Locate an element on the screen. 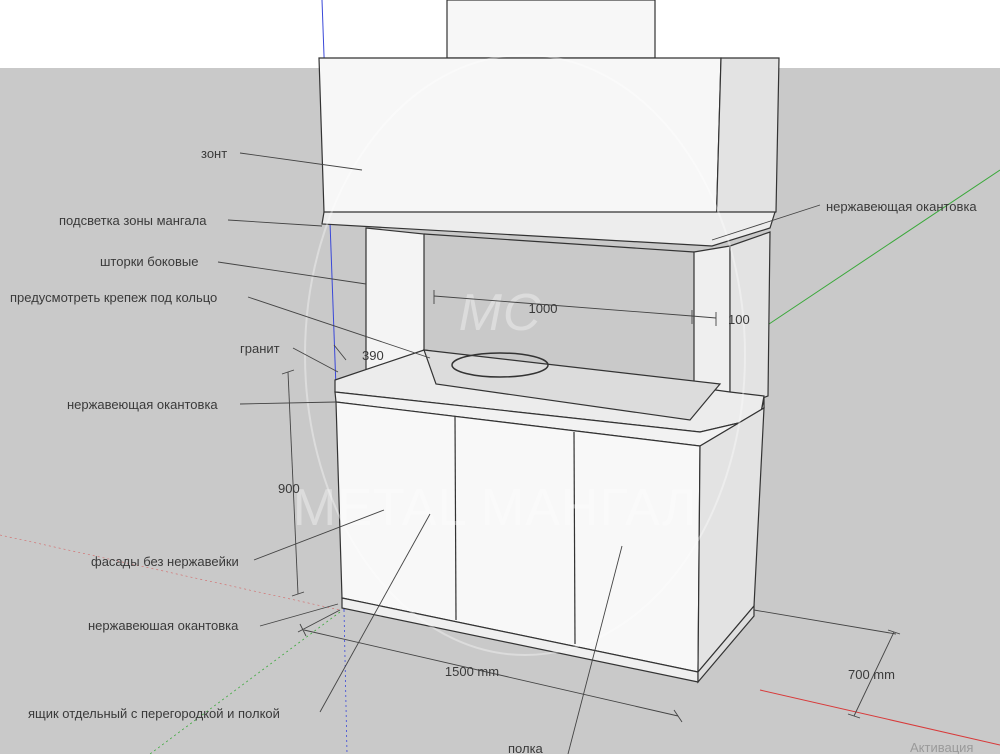  chimney is located at coordinates (551, 29).